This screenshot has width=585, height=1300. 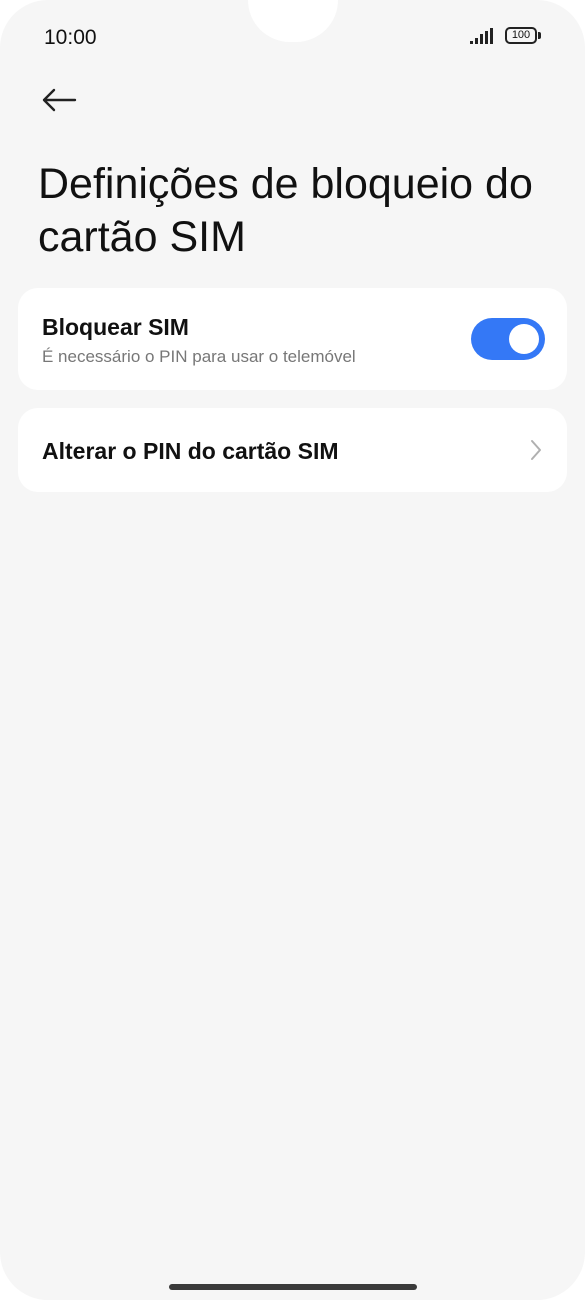 I want to click on page-title: Definições de bloqueio do cartão SIM, so click(x=285, y=210).